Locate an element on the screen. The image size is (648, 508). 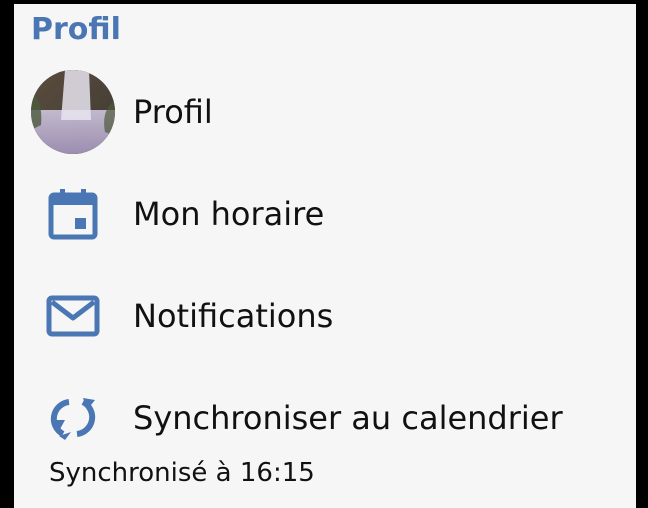
sync-icon is located at coordinates (73, 418).